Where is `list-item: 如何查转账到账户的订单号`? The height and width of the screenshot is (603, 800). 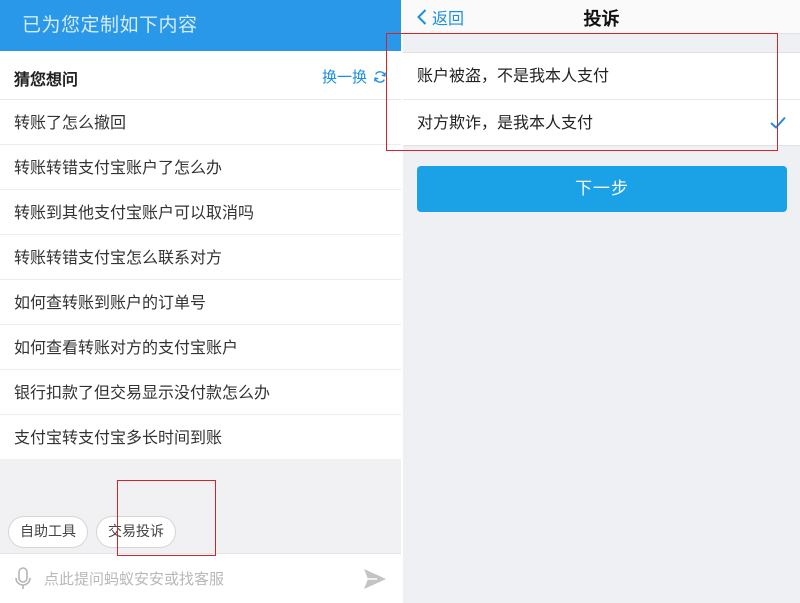
list-item: 如何查转账到账户的订单号 is located at coordinates (200, 302).